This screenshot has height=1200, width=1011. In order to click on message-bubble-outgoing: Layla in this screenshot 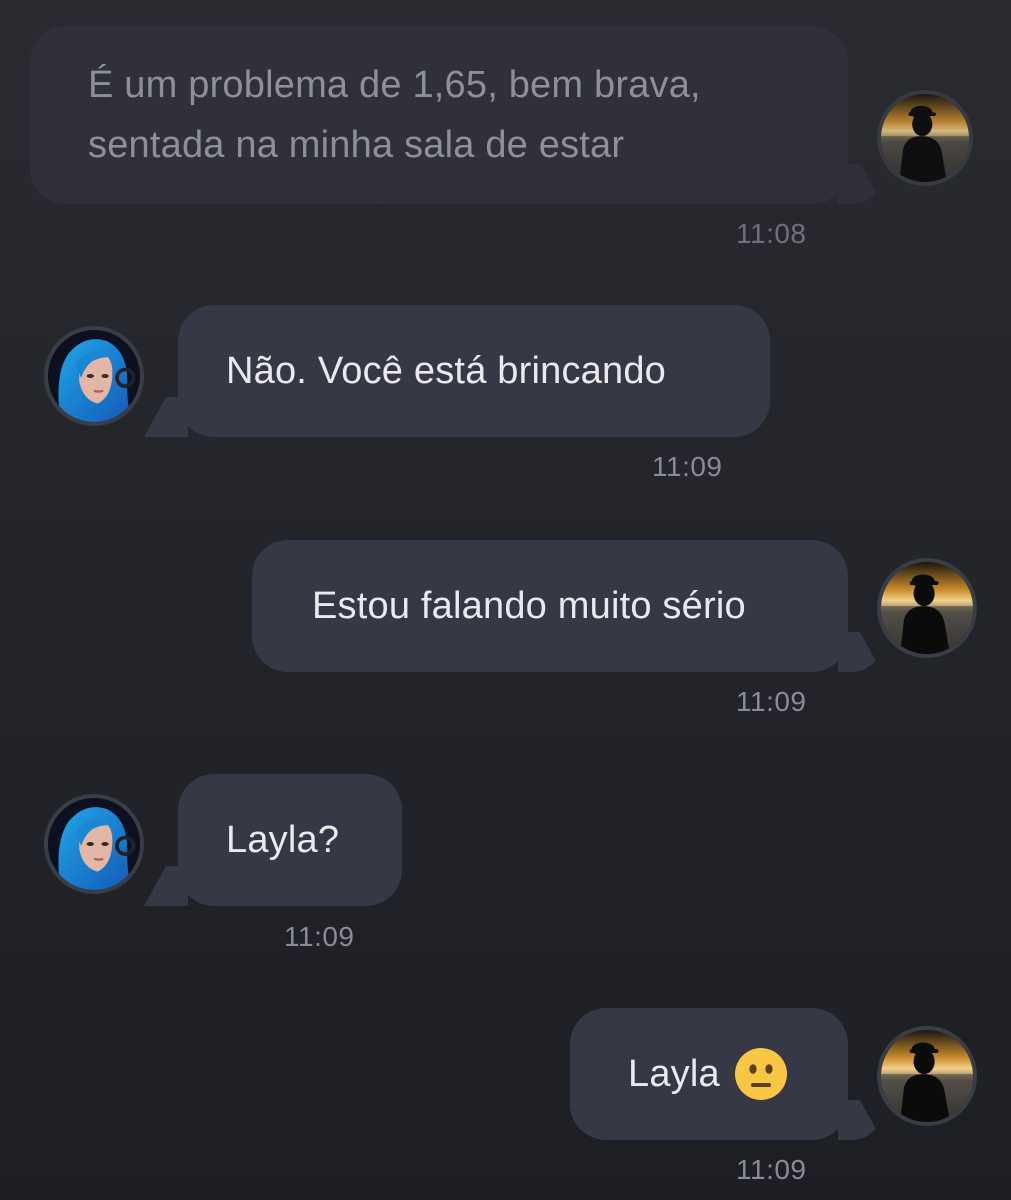, I will do `click(726, 1074)`.